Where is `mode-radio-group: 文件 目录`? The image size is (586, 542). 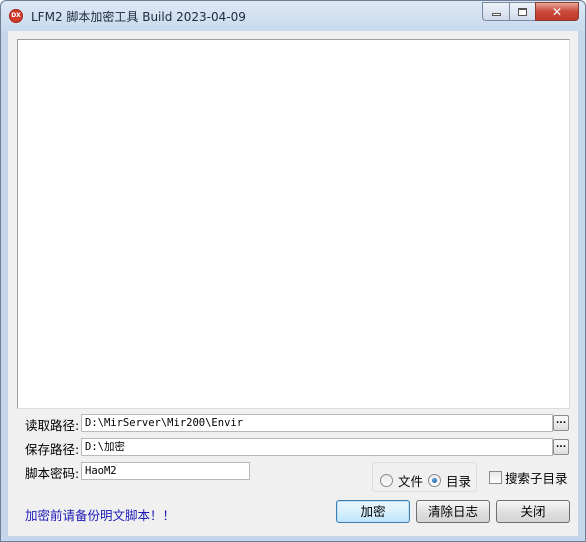
mode-radio-group: 文件 目录 is located at coordinates (424, 477).